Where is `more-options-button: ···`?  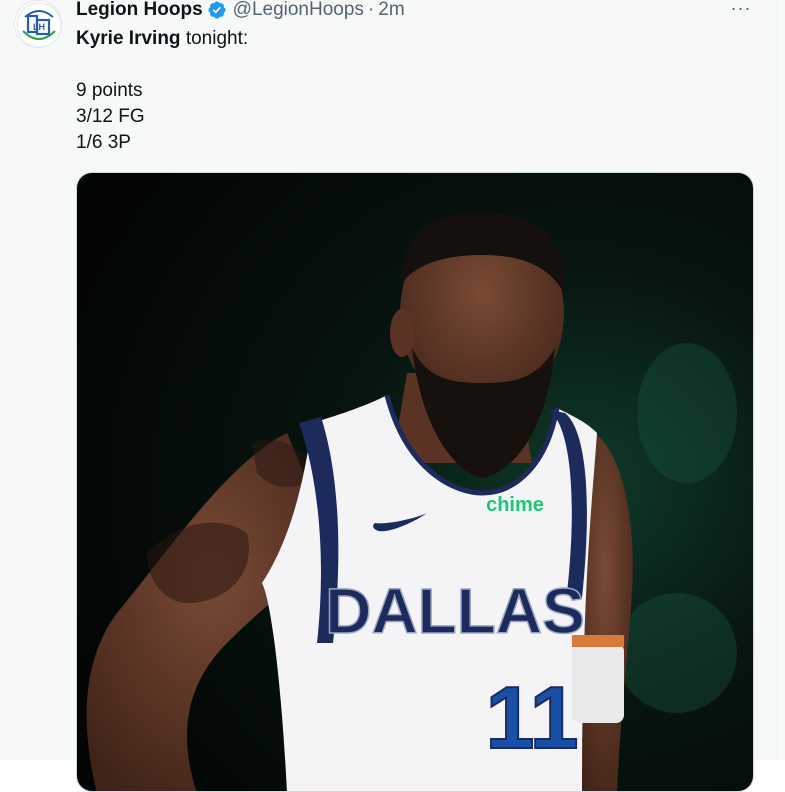
more-options-button: ··· is located at coordinates (741, 10).